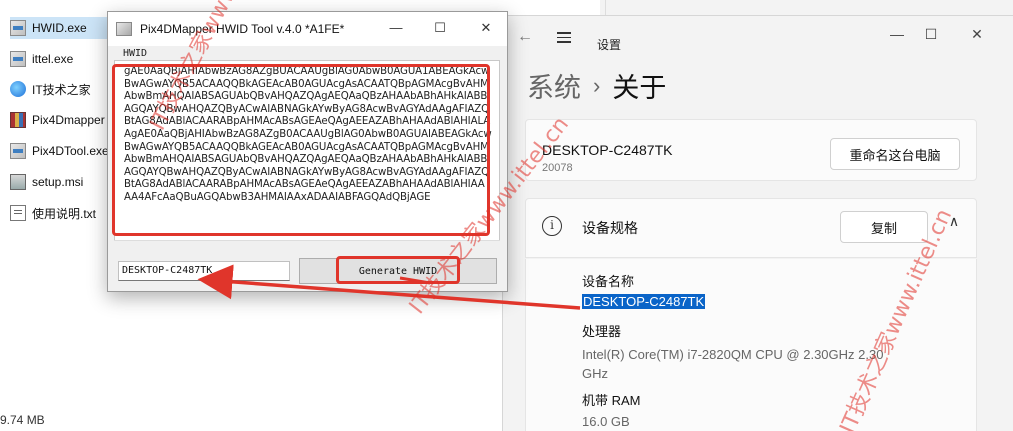 The image size is (1013, 431). Describe the element at coordinates (68, 120) in the screenshot. I see `file-name: Pix4Dmapper` at that location.